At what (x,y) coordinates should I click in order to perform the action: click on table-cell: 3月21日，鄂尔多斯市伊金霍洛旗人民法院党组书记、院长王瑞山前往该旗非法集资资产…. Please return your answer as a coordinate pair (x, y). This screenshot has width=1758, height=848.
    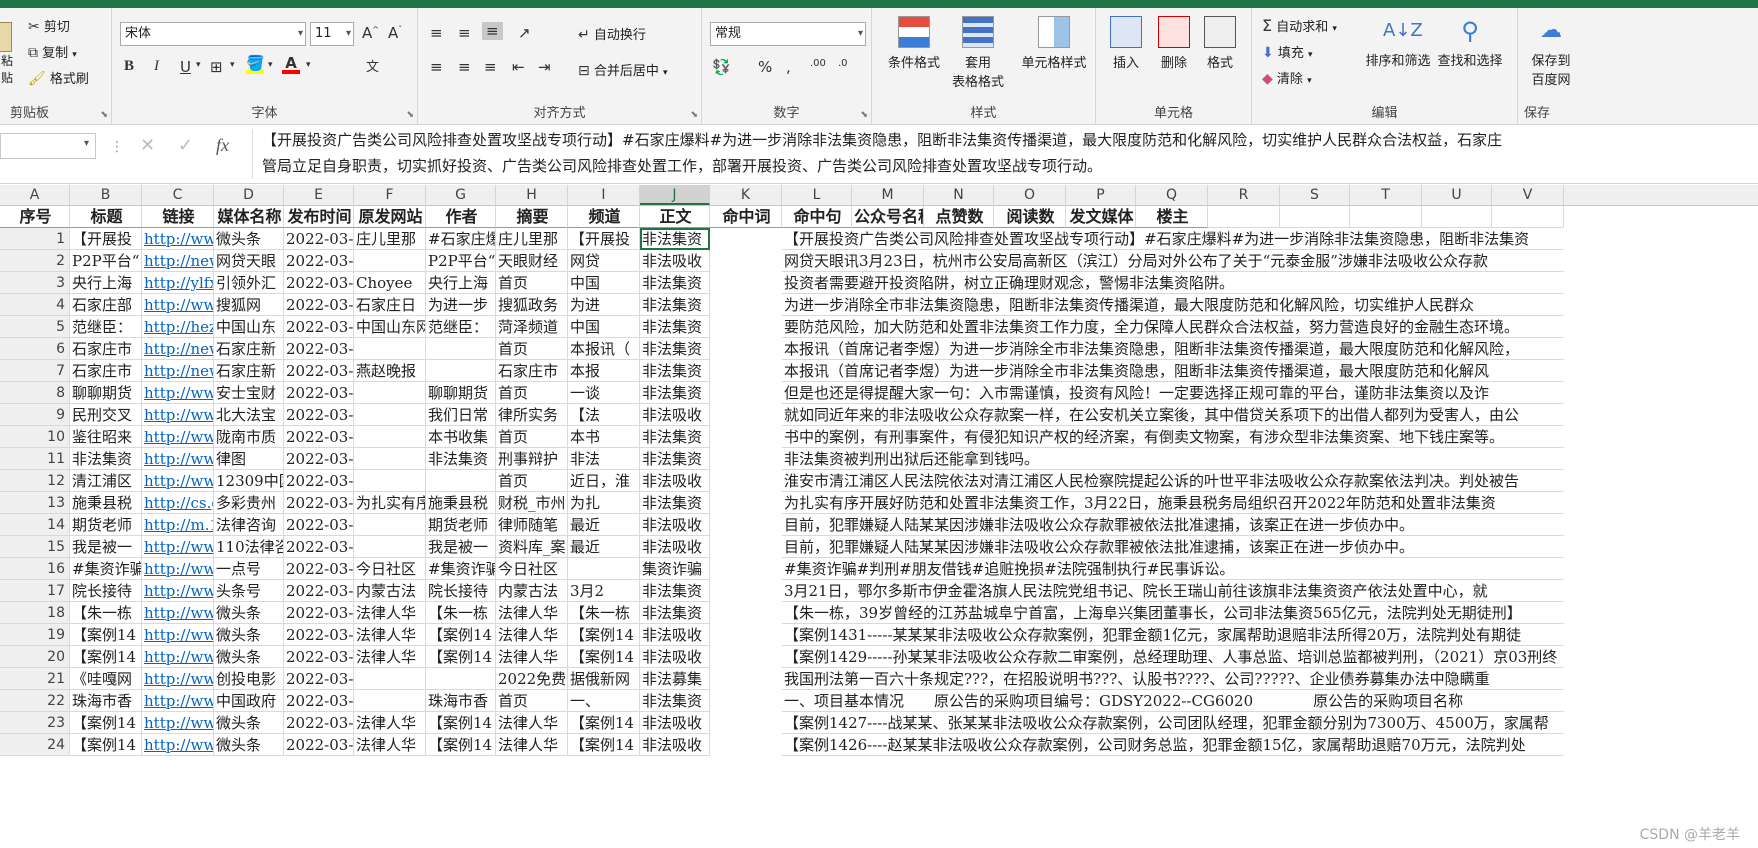
    Looking at the image, I should click on (1173, 591).